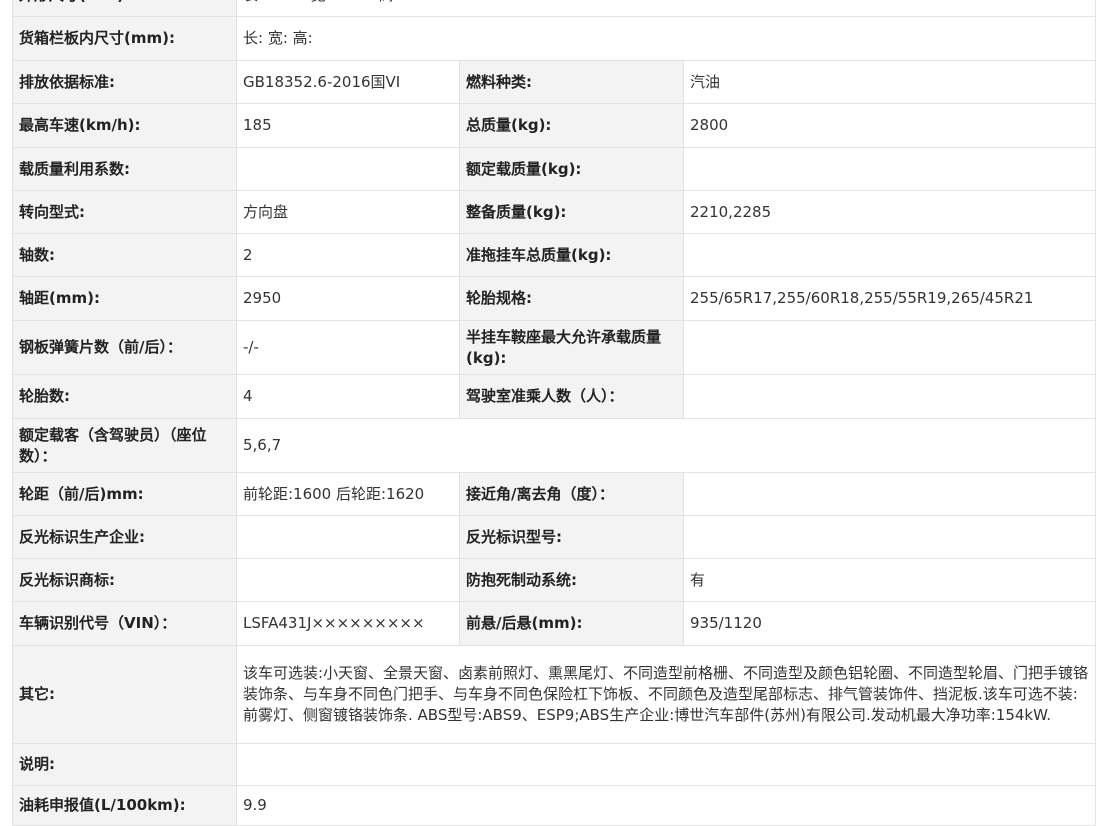 This screenshot has width=1109, height=826. What do you see at coordinates (124, 169) in the screenshot?
I see `spec-label: 载质量利用系数:` at bounding box center [124, 169].